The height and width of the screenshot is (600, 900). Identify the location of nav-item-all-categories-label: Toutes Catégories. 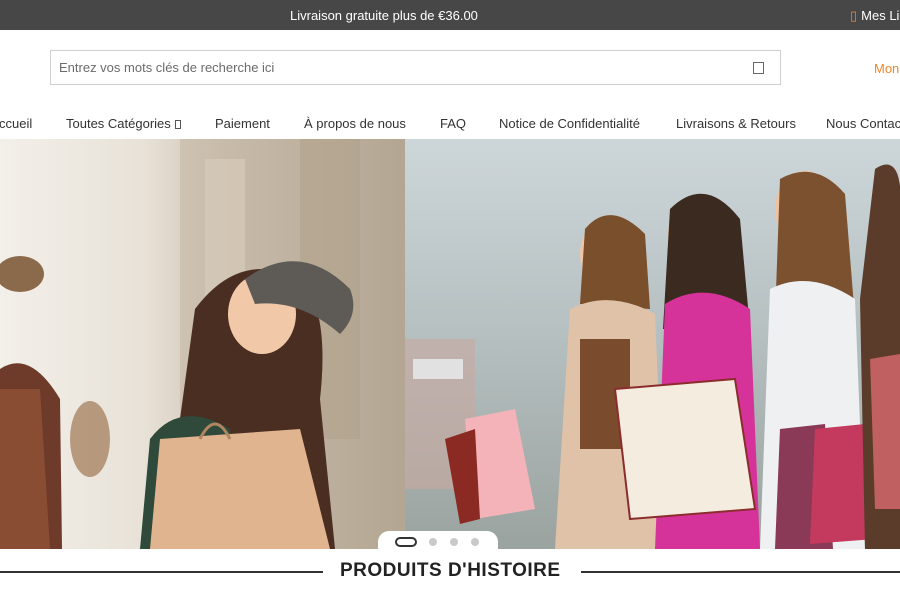
(118, 123).